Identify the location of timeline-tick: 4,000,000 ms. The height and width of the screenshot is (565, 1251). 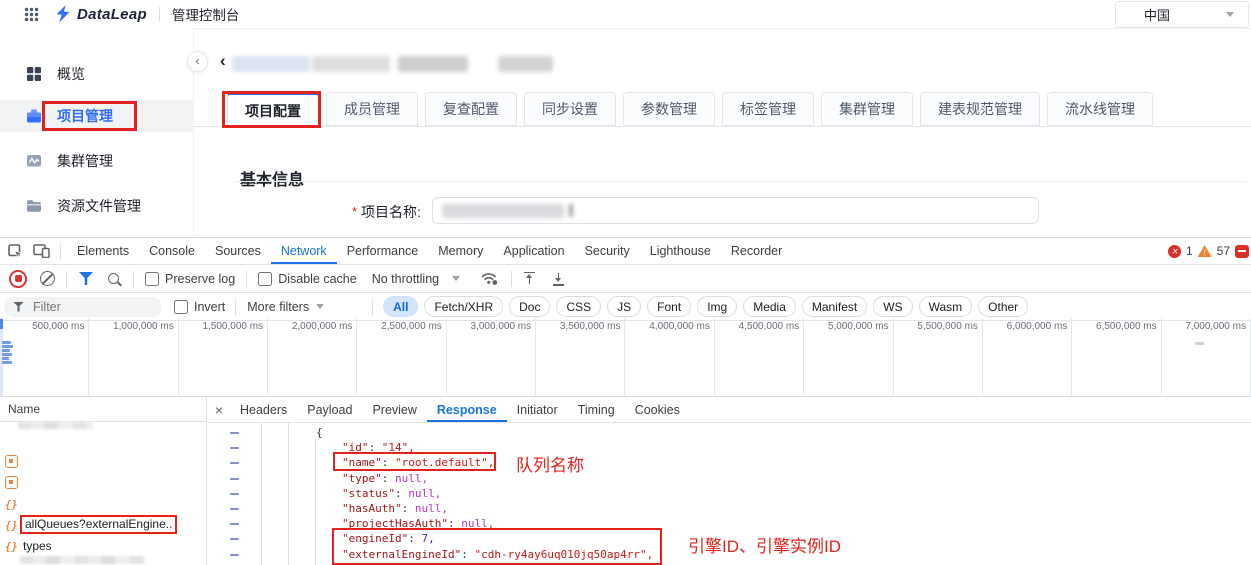
(670, 357).